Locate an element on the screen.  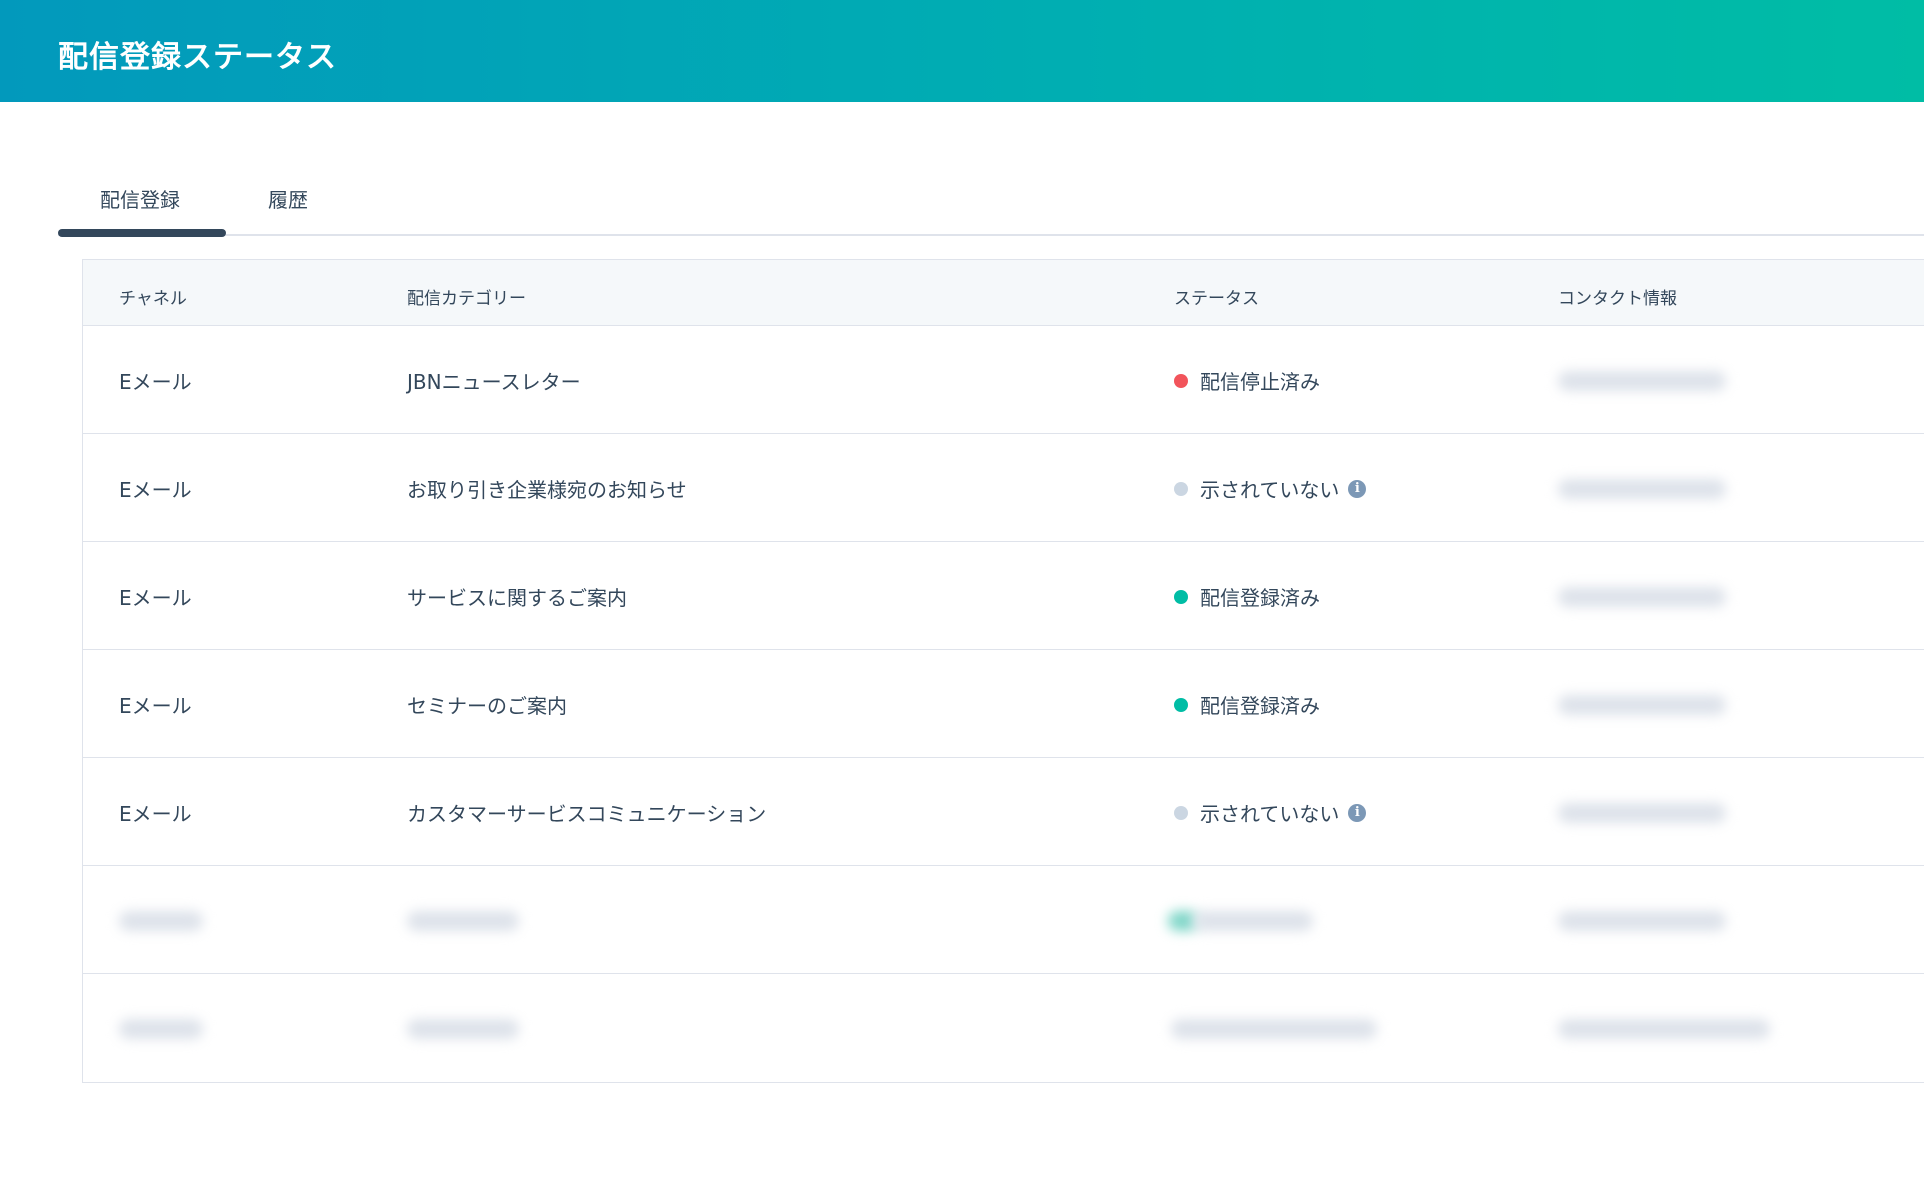
column-header-category: 配信カテゴリー is located at coordinates (466, 299).